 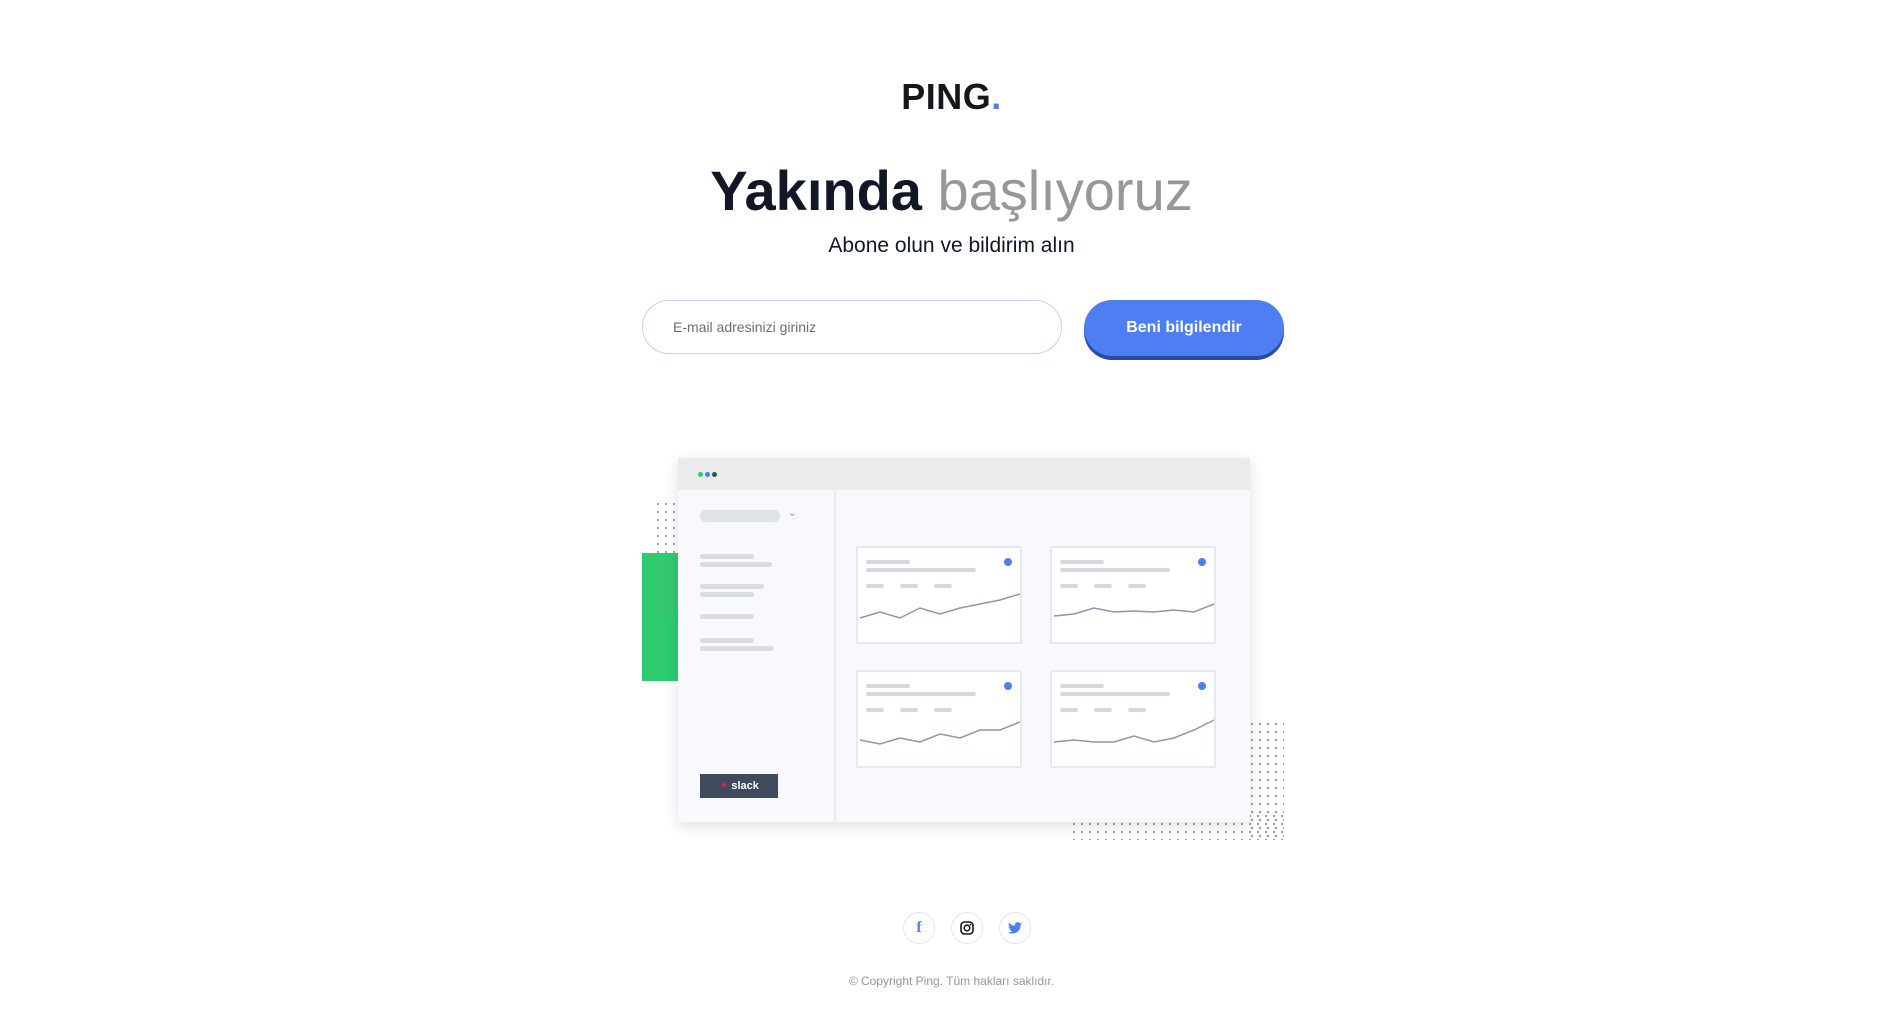 What do you see at coordinates (745, 786) in the screenshot?
I see `slack-label: slack` at bounding box center [745, 786].